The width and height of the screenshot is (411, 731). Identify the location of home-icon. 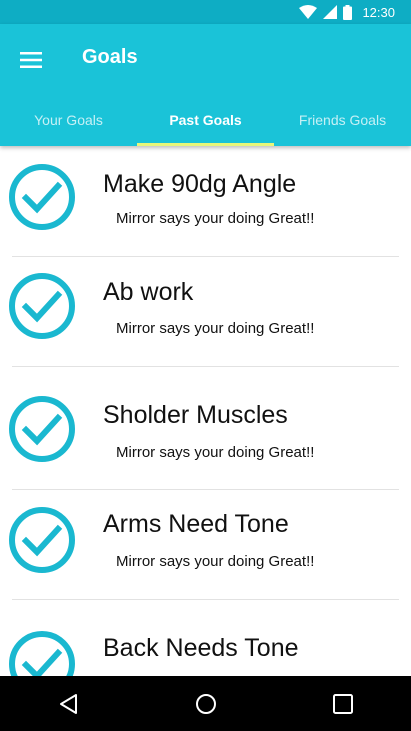
(205, 703).